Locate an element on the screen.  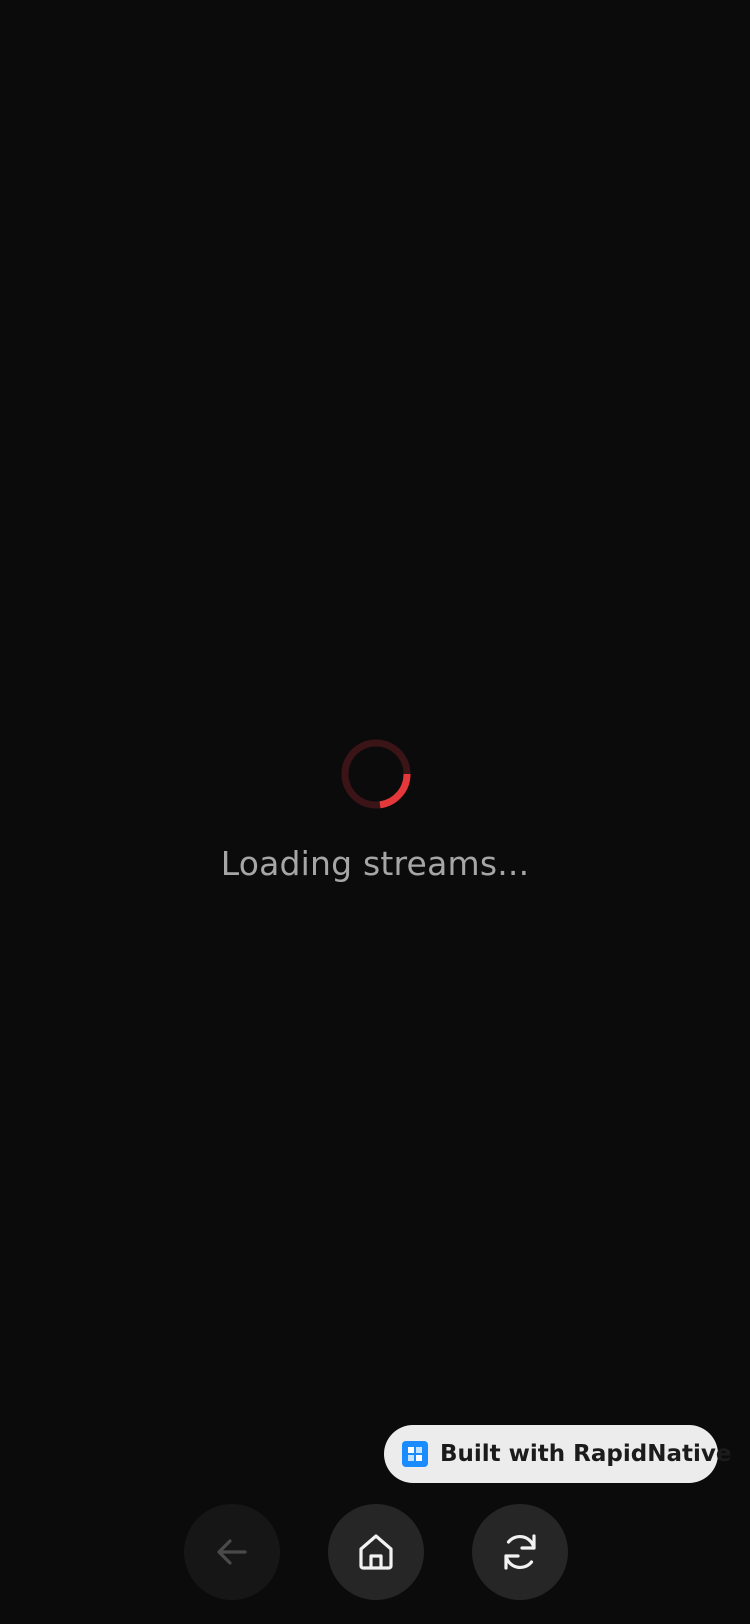
refresh-button is located at coordinates (520, 1552).